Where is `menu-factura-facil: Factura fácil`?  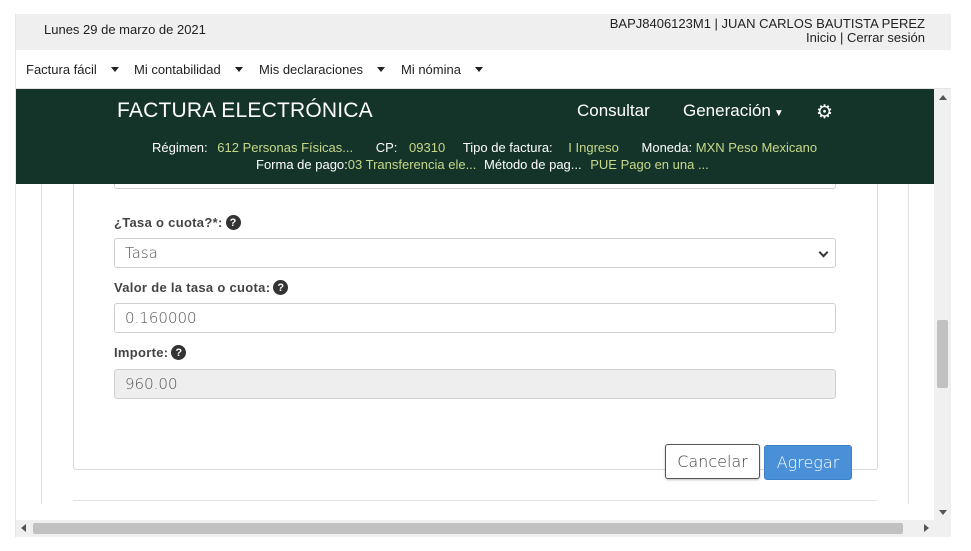
menu-factura-facil: Factura fácil is located at coordinates (72, 69).